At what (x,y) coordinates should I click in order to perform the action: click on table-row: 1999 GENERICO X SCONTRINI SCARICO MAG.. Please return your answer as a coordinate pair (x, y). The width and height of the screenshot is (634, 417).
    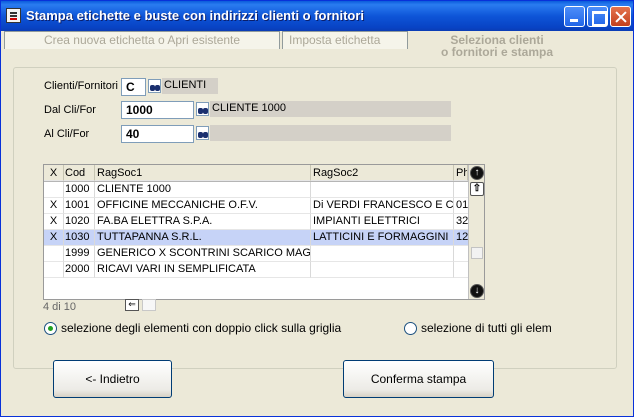
    Looking at the image, I should click on (256, 254).